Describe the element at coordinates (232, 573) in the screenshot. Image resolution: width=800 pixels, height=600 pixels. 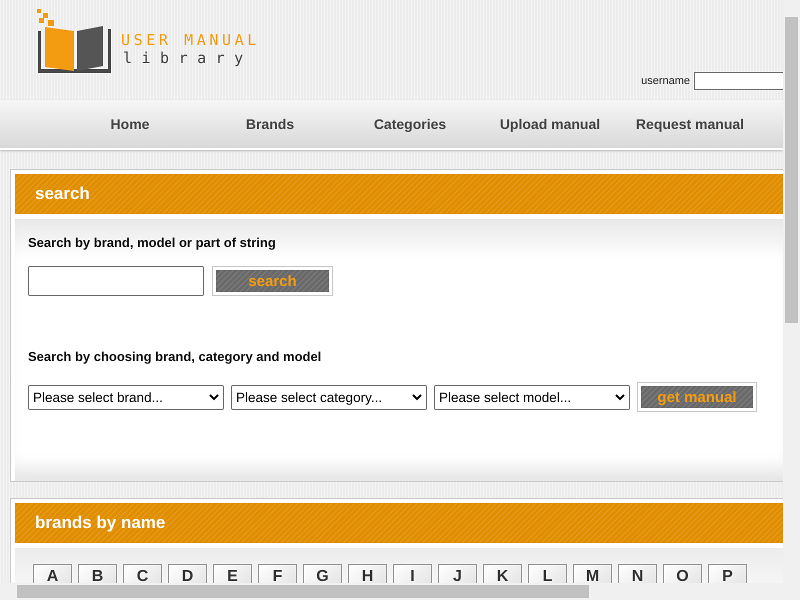
I see `letter-button: E` at that location.